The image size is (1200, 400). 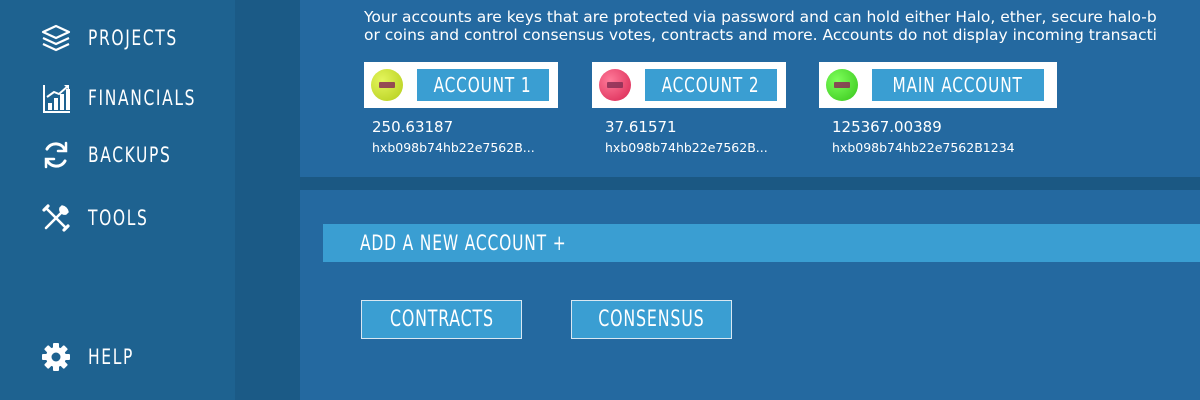 What do you see at coordinates (750, 183) in the screenshot?
I see `panel-divider` at bounding box center [750, 183].